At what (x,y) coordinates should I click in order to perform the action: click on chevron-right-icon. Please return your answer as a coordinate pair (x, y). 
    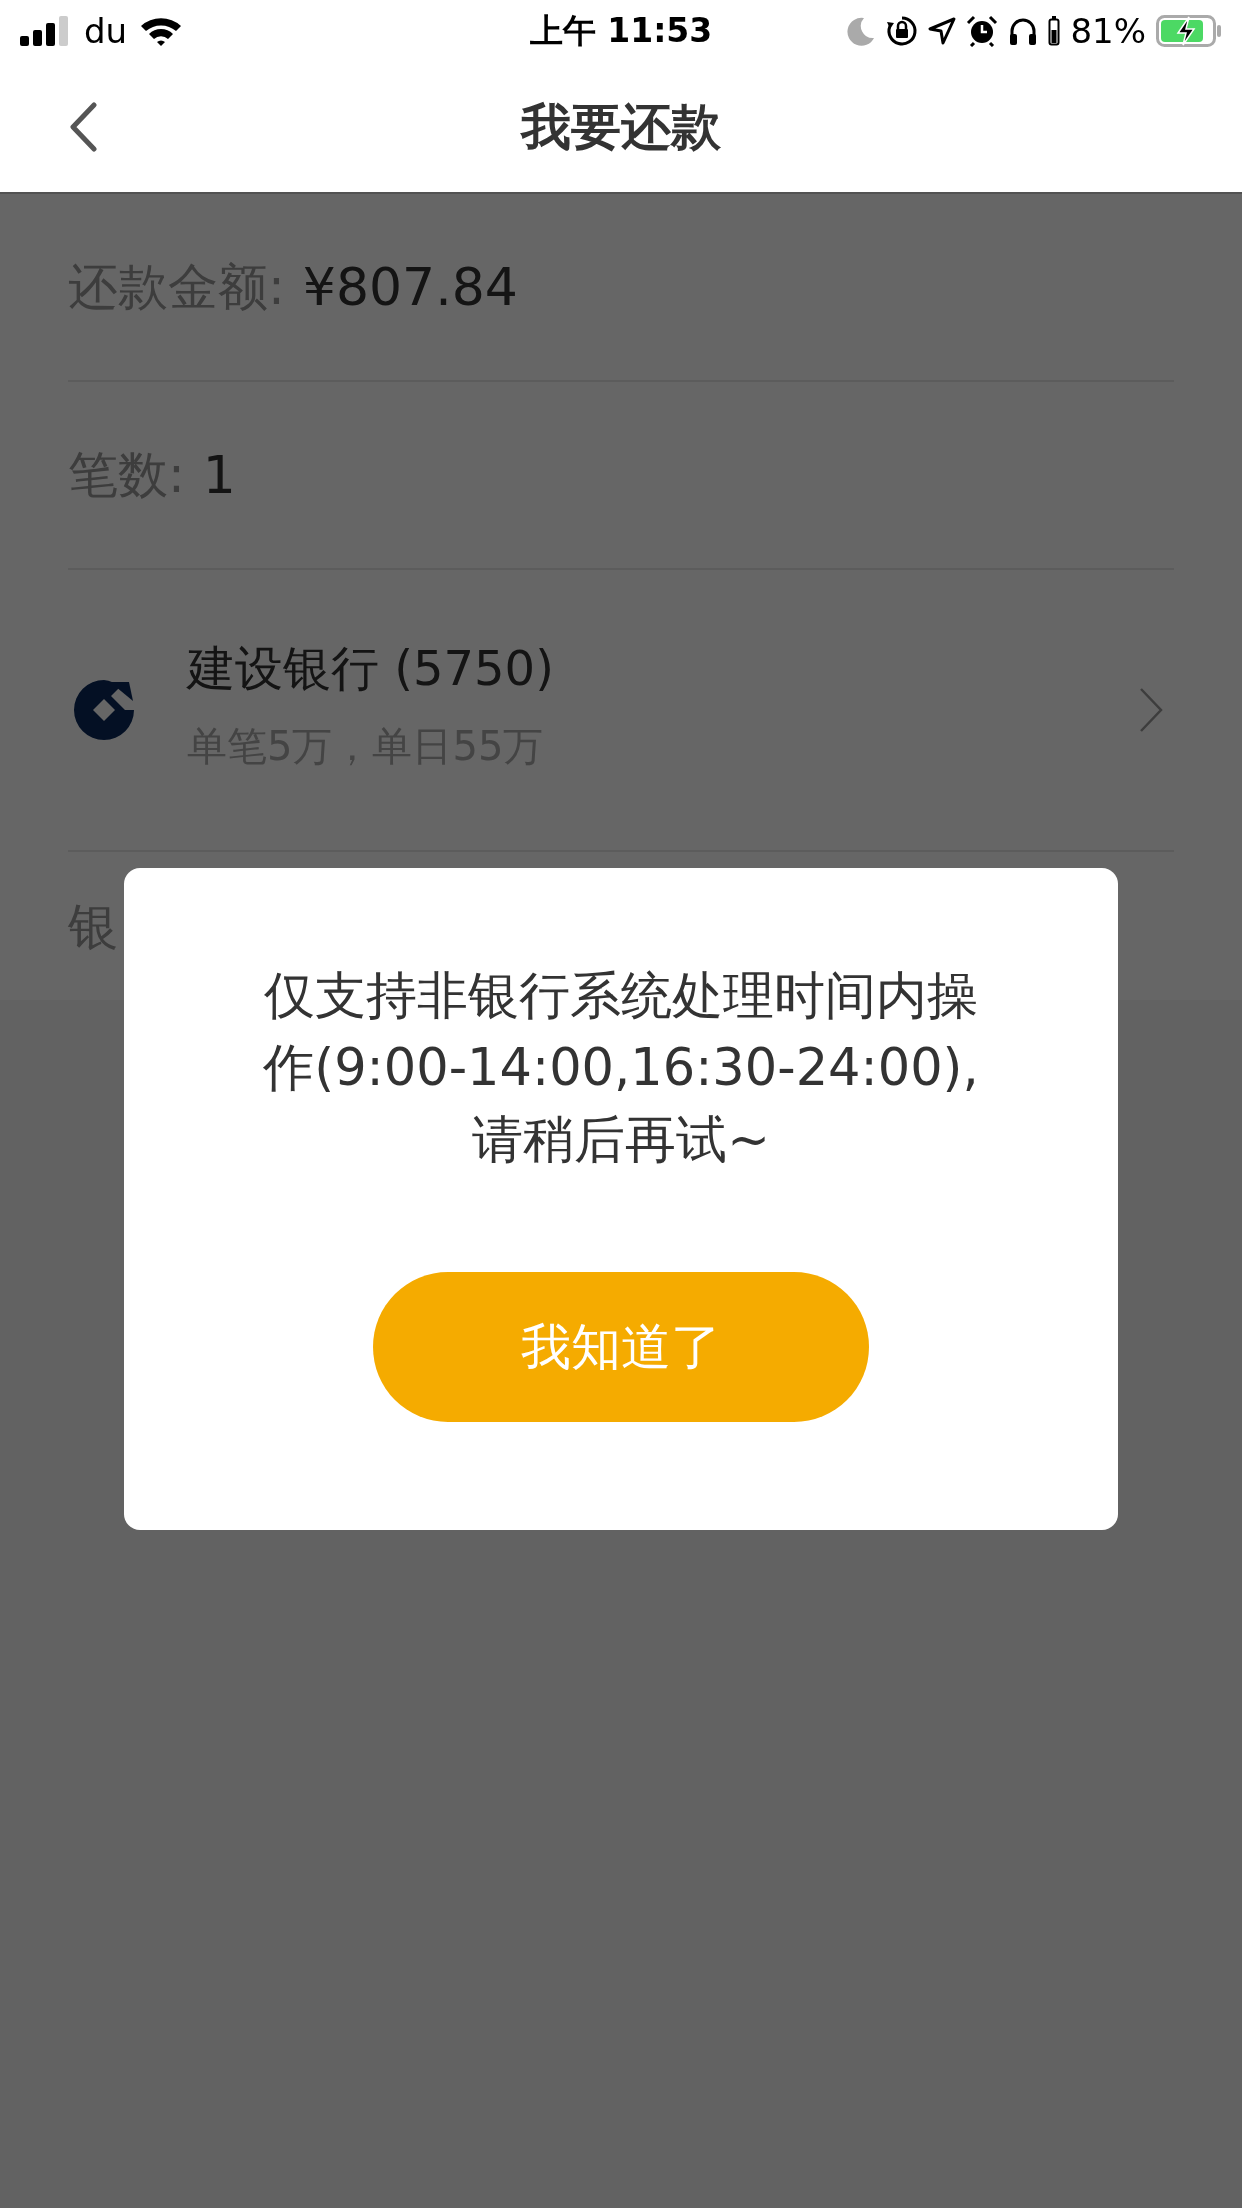
    Looking at the image, I should click on (1151, 710).